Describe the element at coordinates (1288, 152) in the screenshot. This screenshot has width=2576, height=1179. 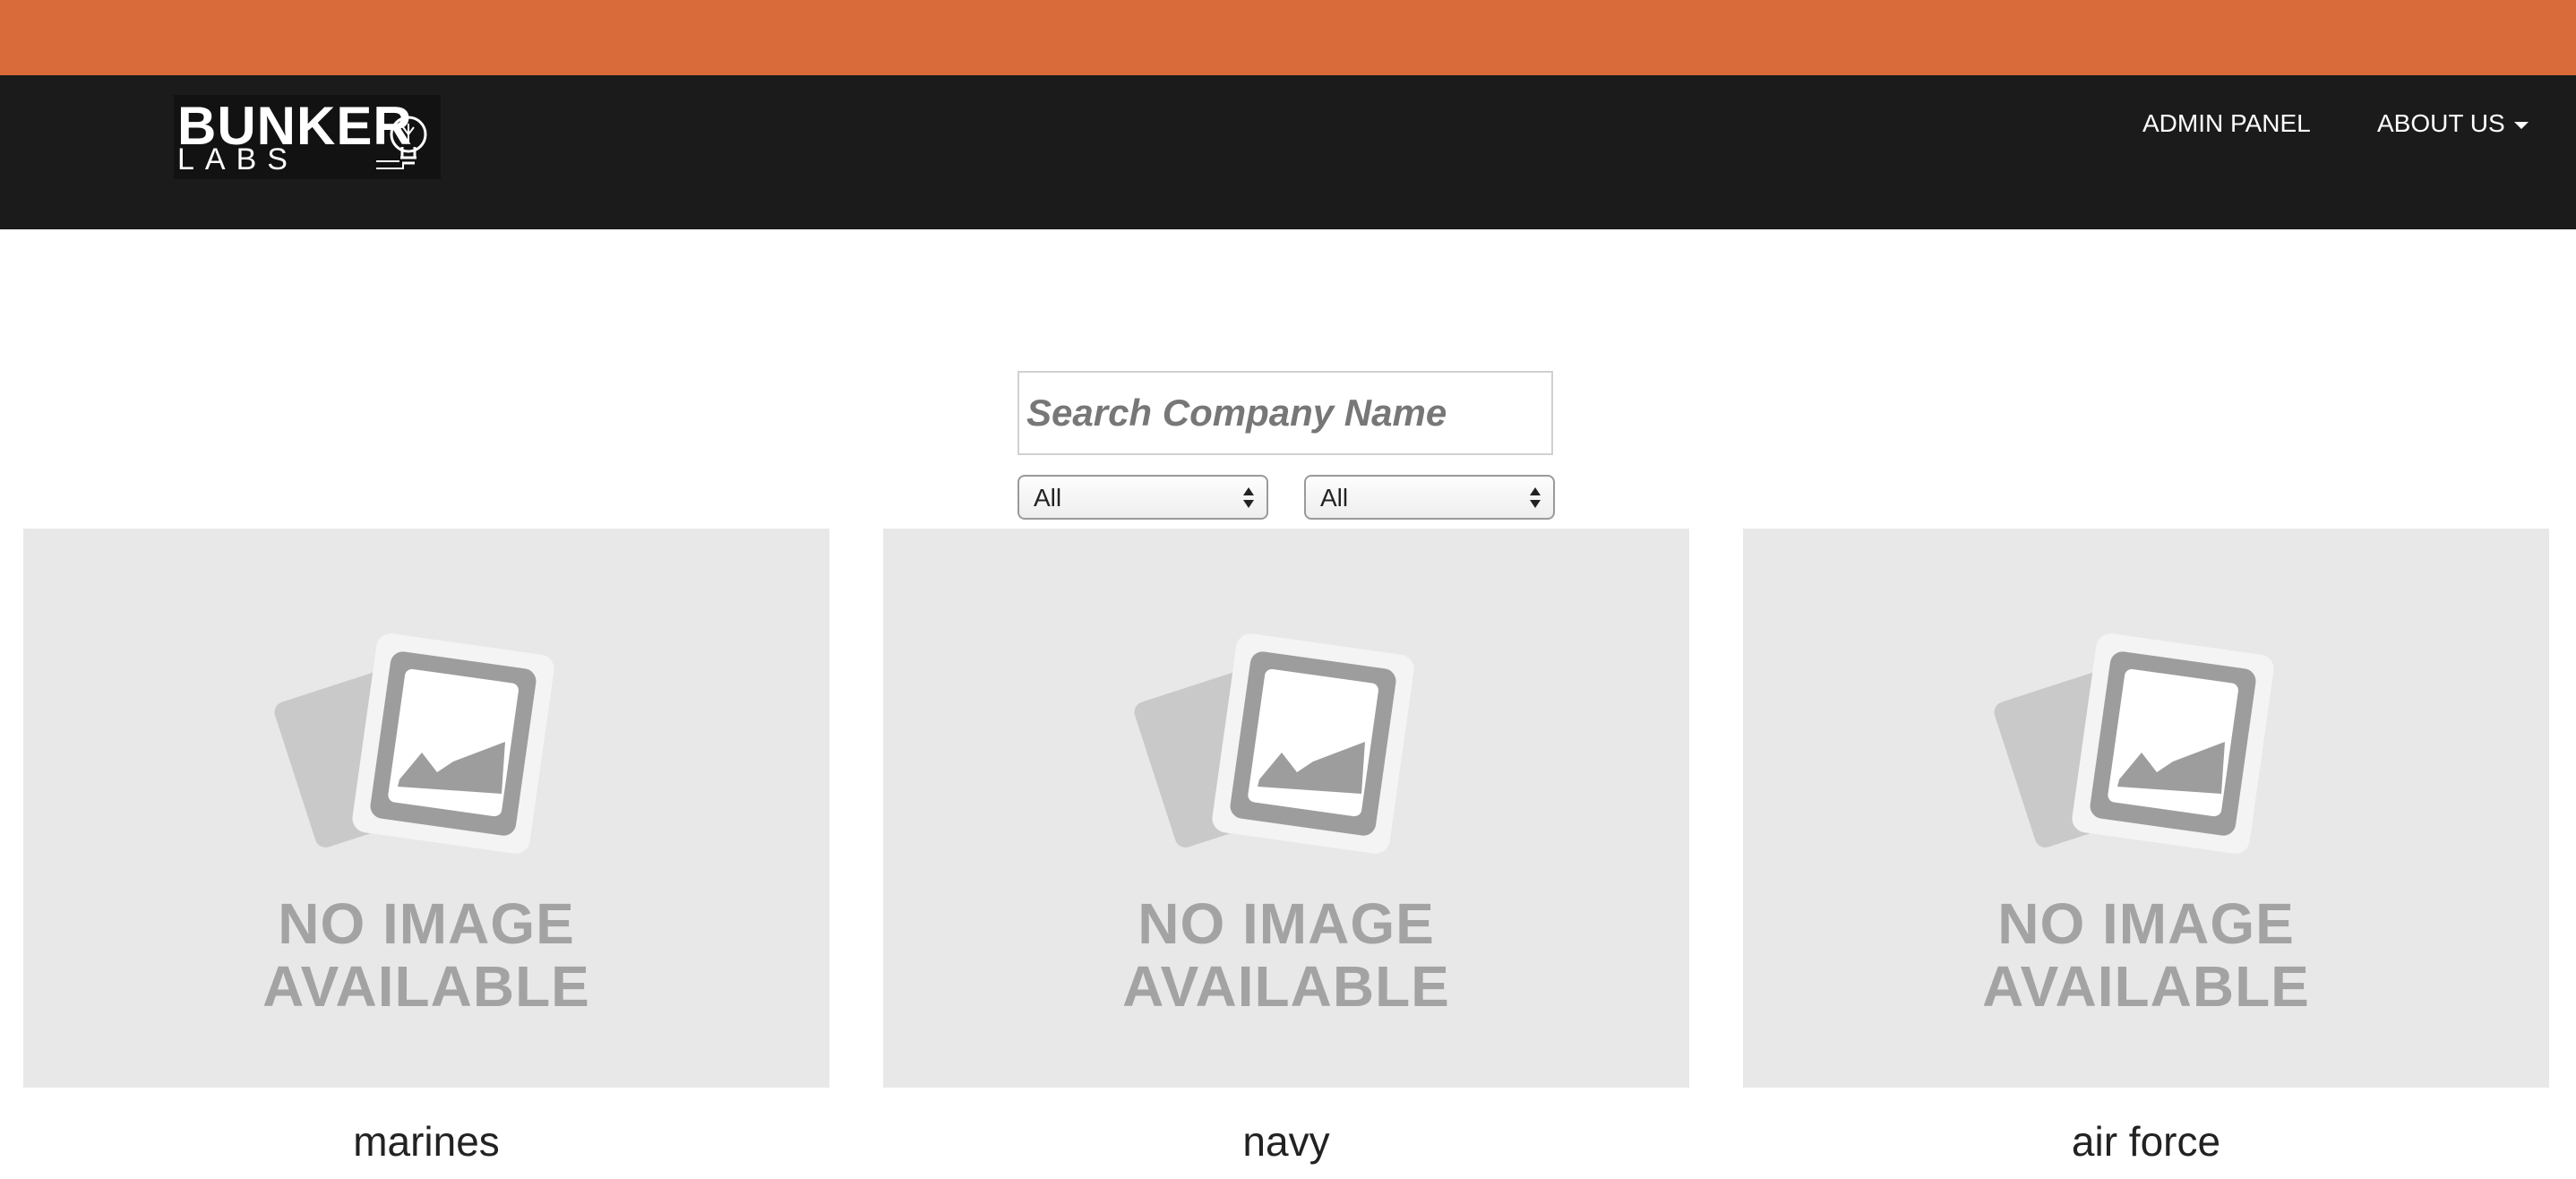
I see `navbar: BUNKER LABS ADMIN PANEL ABOUT US` at that location.